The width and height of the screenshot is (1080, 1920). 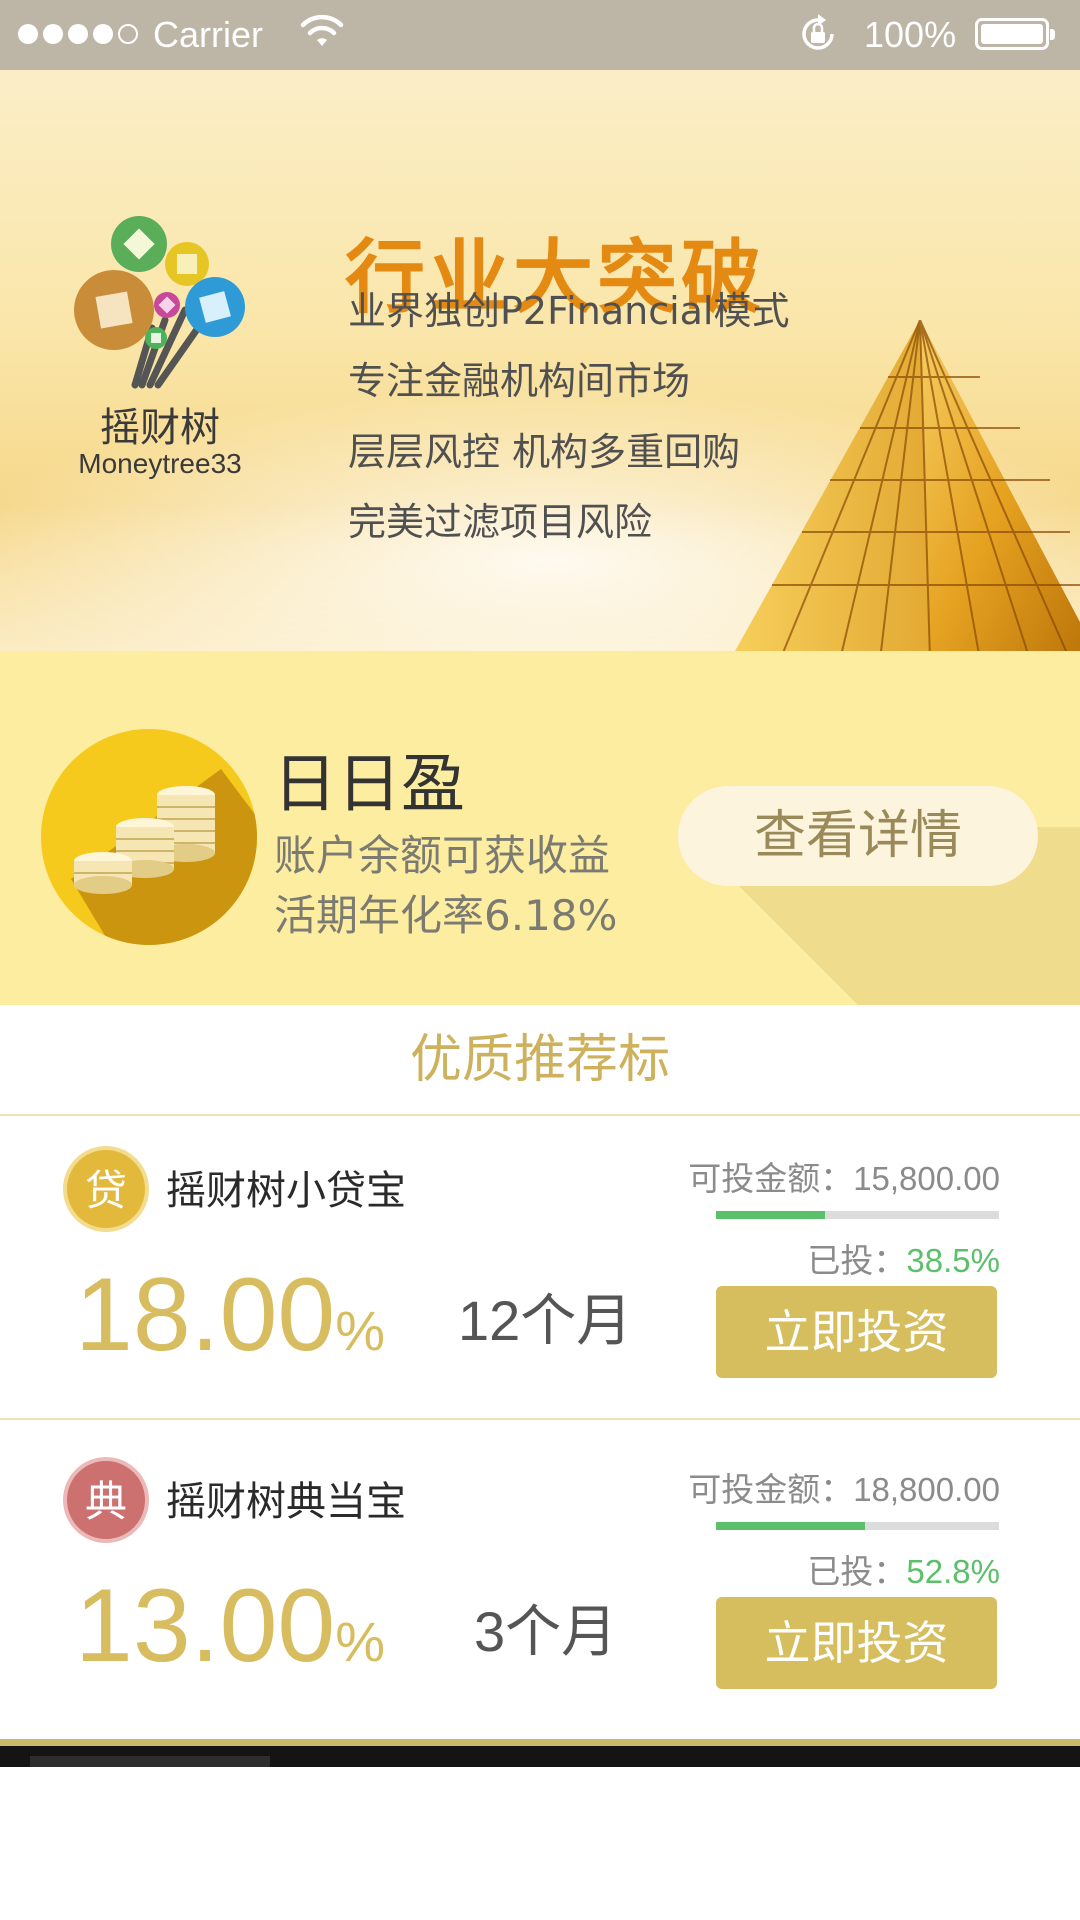 I want to click on product-term: 3个月, so click(x=546, y=1631).